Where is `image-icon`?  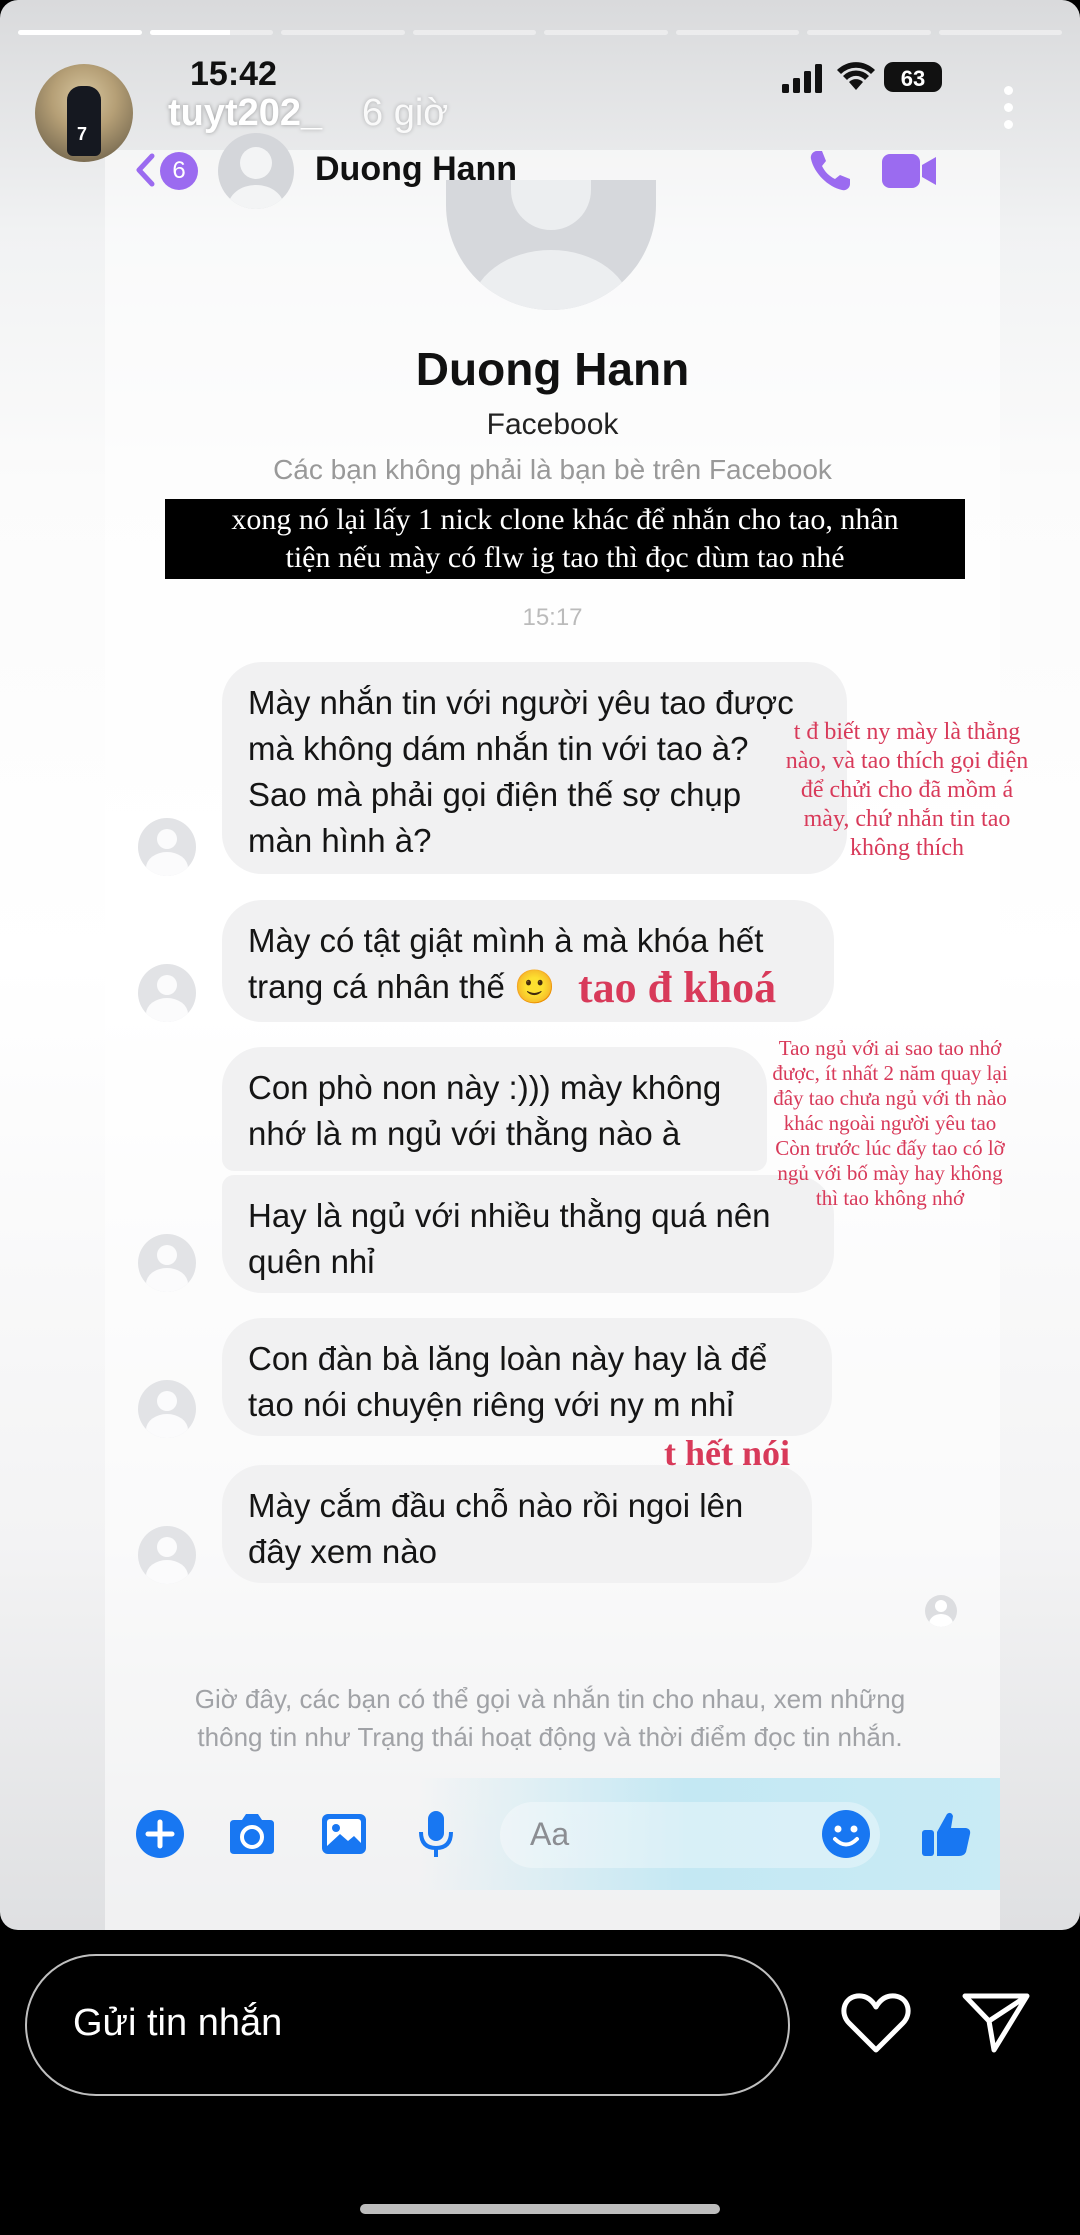
image-icon is located at coordinates (344, 1834).